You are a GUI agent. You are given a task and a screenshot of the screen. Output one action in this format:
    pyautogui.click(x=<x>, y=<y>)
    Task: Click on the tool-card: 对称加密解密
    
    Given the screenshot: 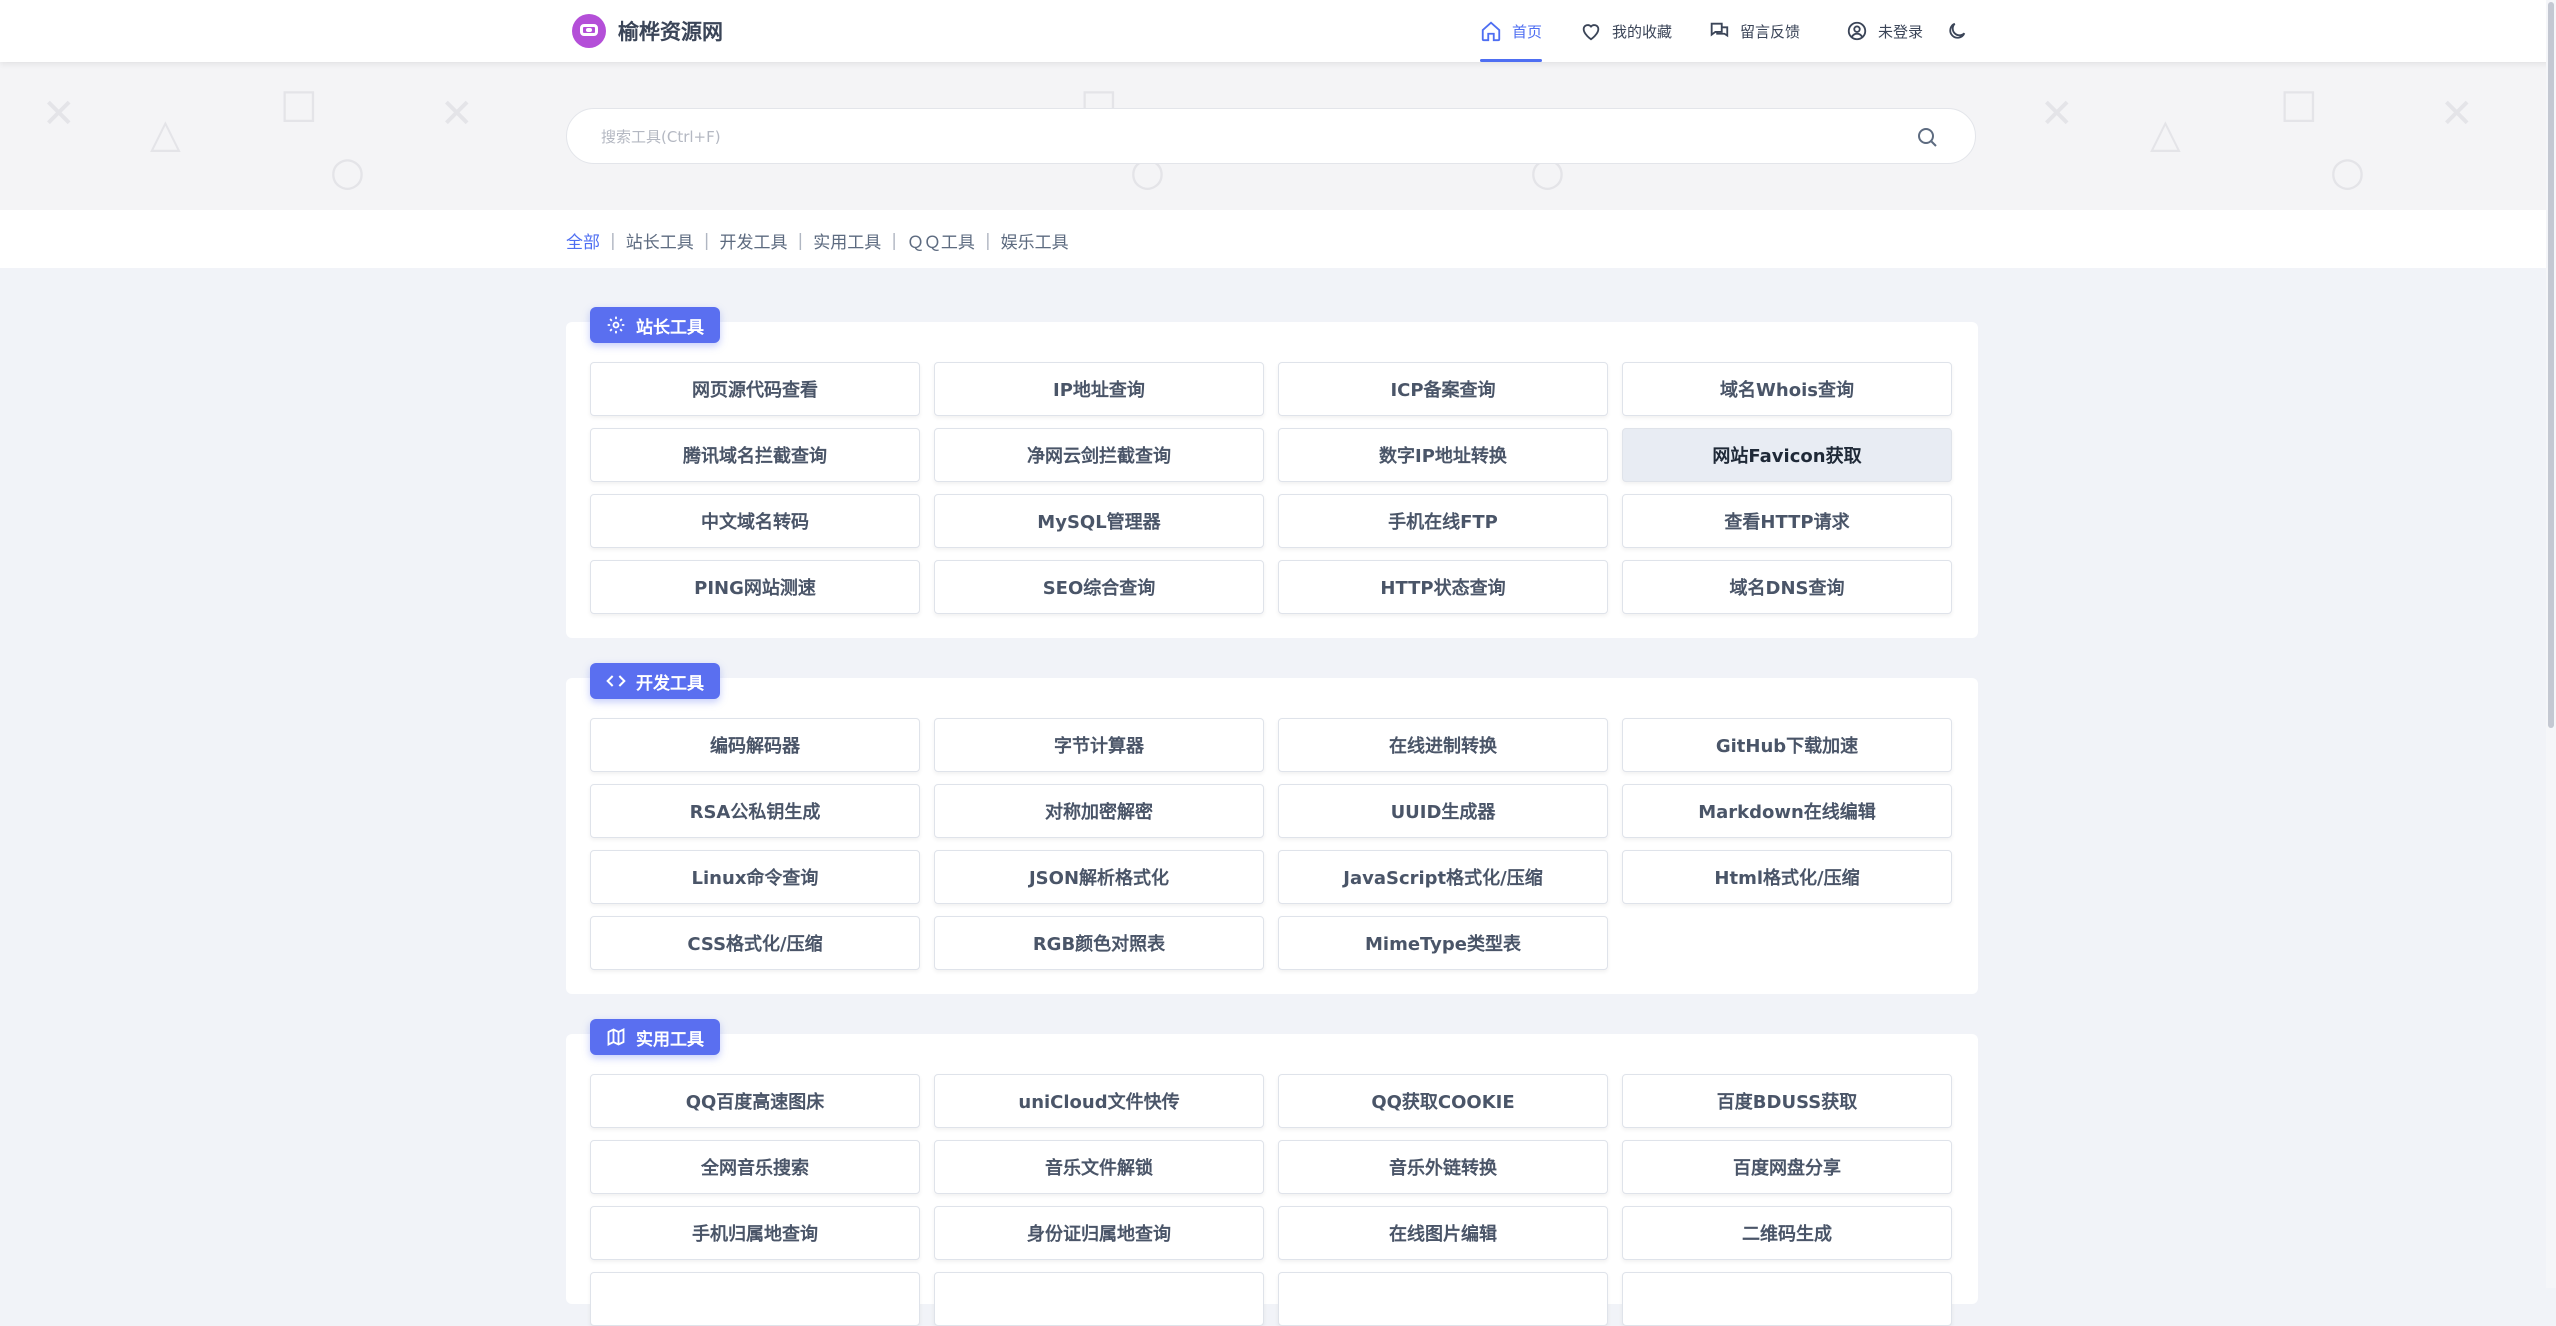 What is the action you would take?
    pyautogui.click(x=1099, y=811)
    